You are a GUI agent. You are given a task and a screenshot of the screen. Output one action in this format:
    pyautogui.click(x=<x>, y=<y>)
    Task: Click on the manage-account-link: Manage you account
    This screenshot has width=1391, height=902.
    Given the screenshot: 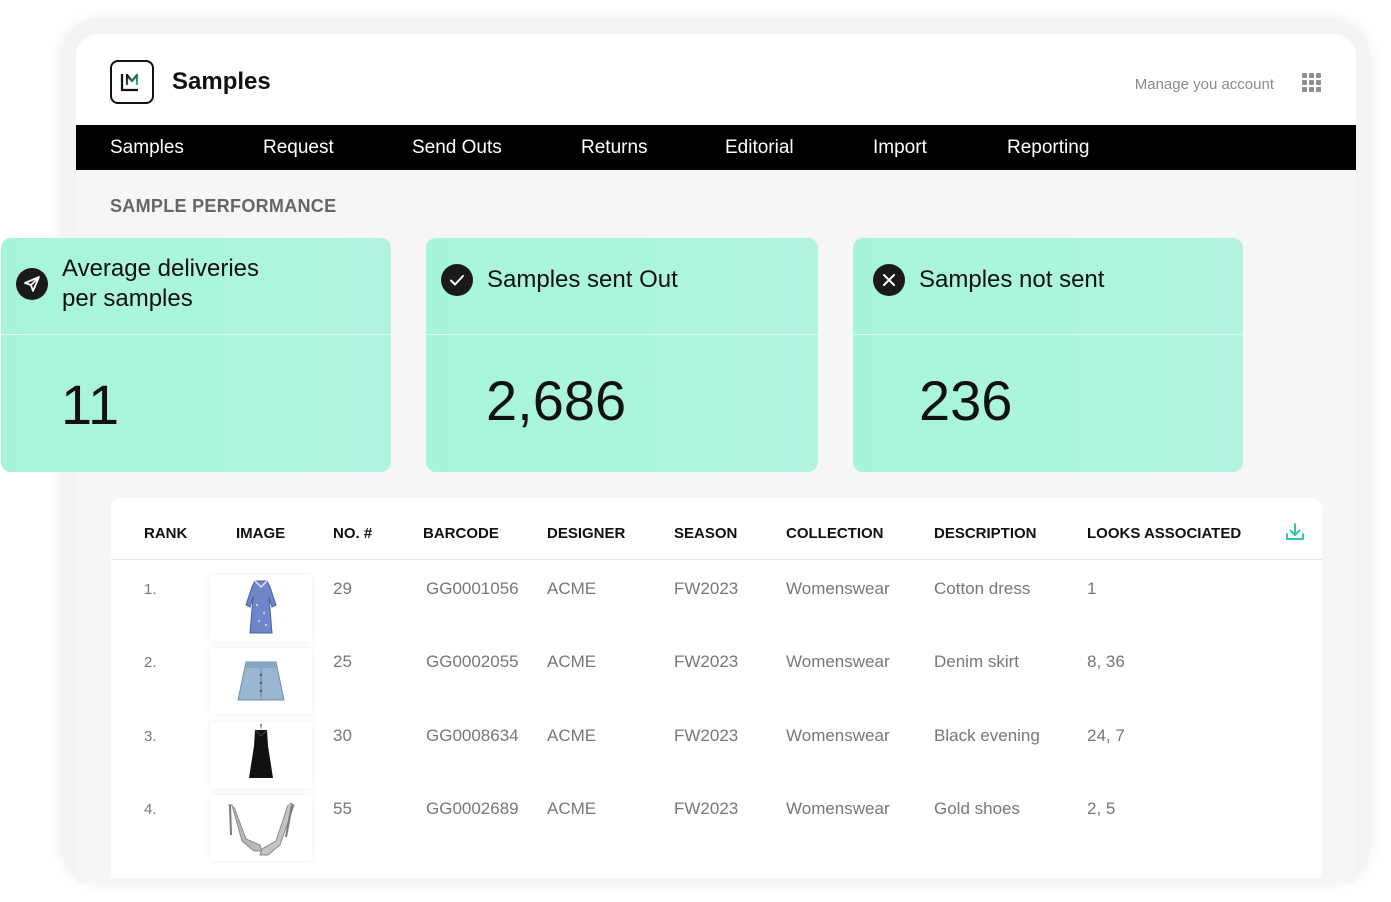 What is the action you would take?
    pyautogui.click(x=1204, y=84)
    